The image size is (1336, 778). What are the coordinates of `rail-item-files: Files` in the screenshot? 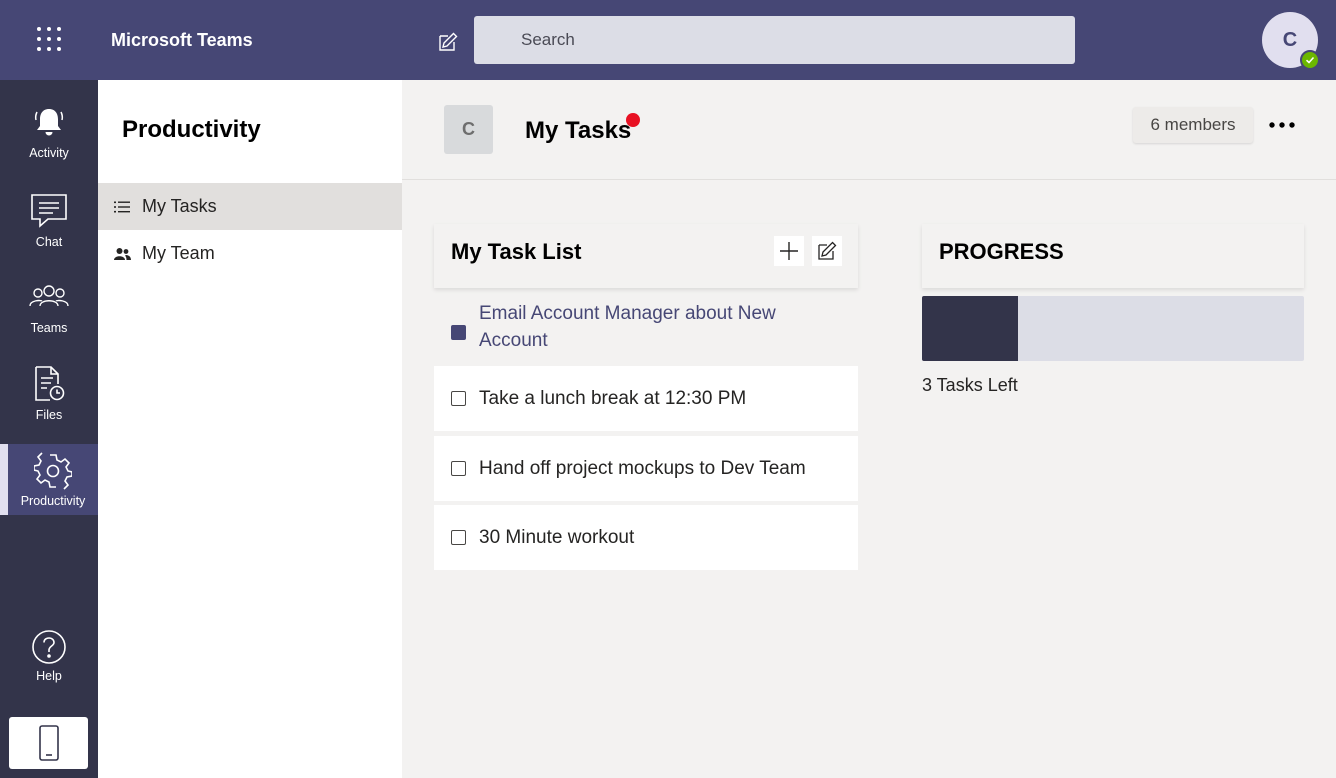 It's located at (49, 400).